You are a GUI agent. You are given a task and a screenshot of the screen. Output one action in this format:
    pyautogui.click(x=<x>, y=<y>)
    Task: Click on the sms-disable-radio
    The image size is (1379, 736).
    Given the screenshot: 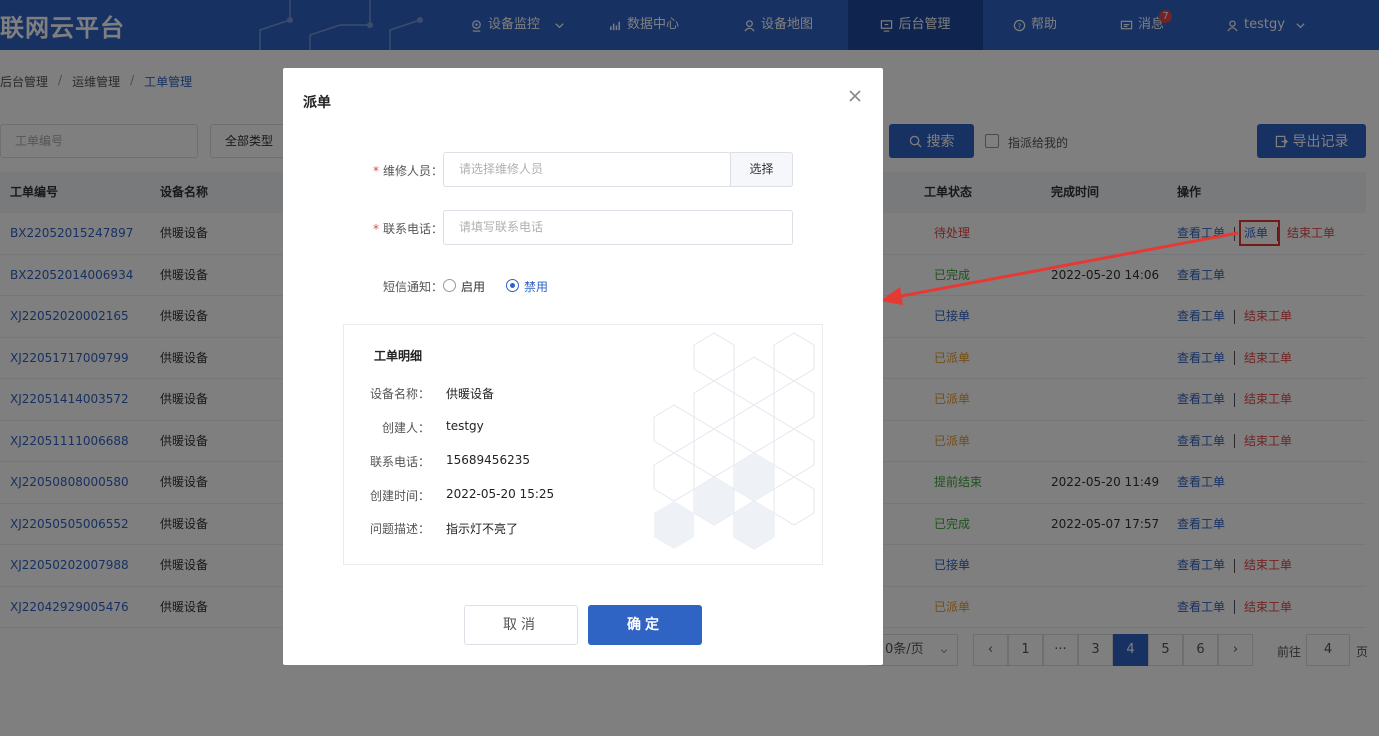 What is the action you would take?
    pyautogui.click(x=512, y=285)
    